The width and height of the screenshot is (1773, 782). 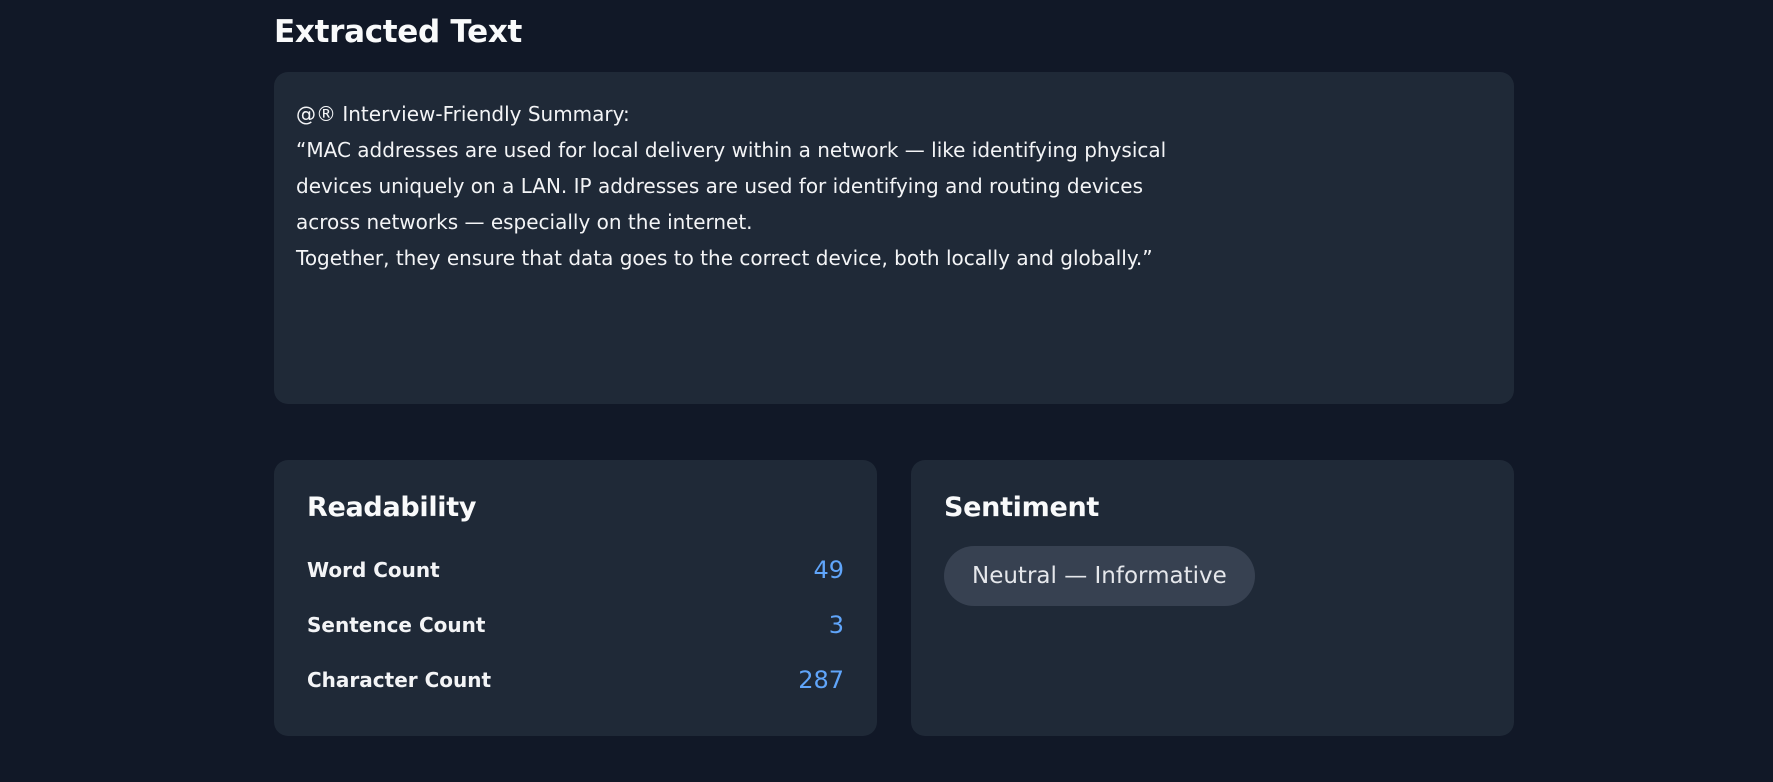 I want to click on sentiment-card: Sentiment Neutral — Informative, so click(x=1212, y=598).